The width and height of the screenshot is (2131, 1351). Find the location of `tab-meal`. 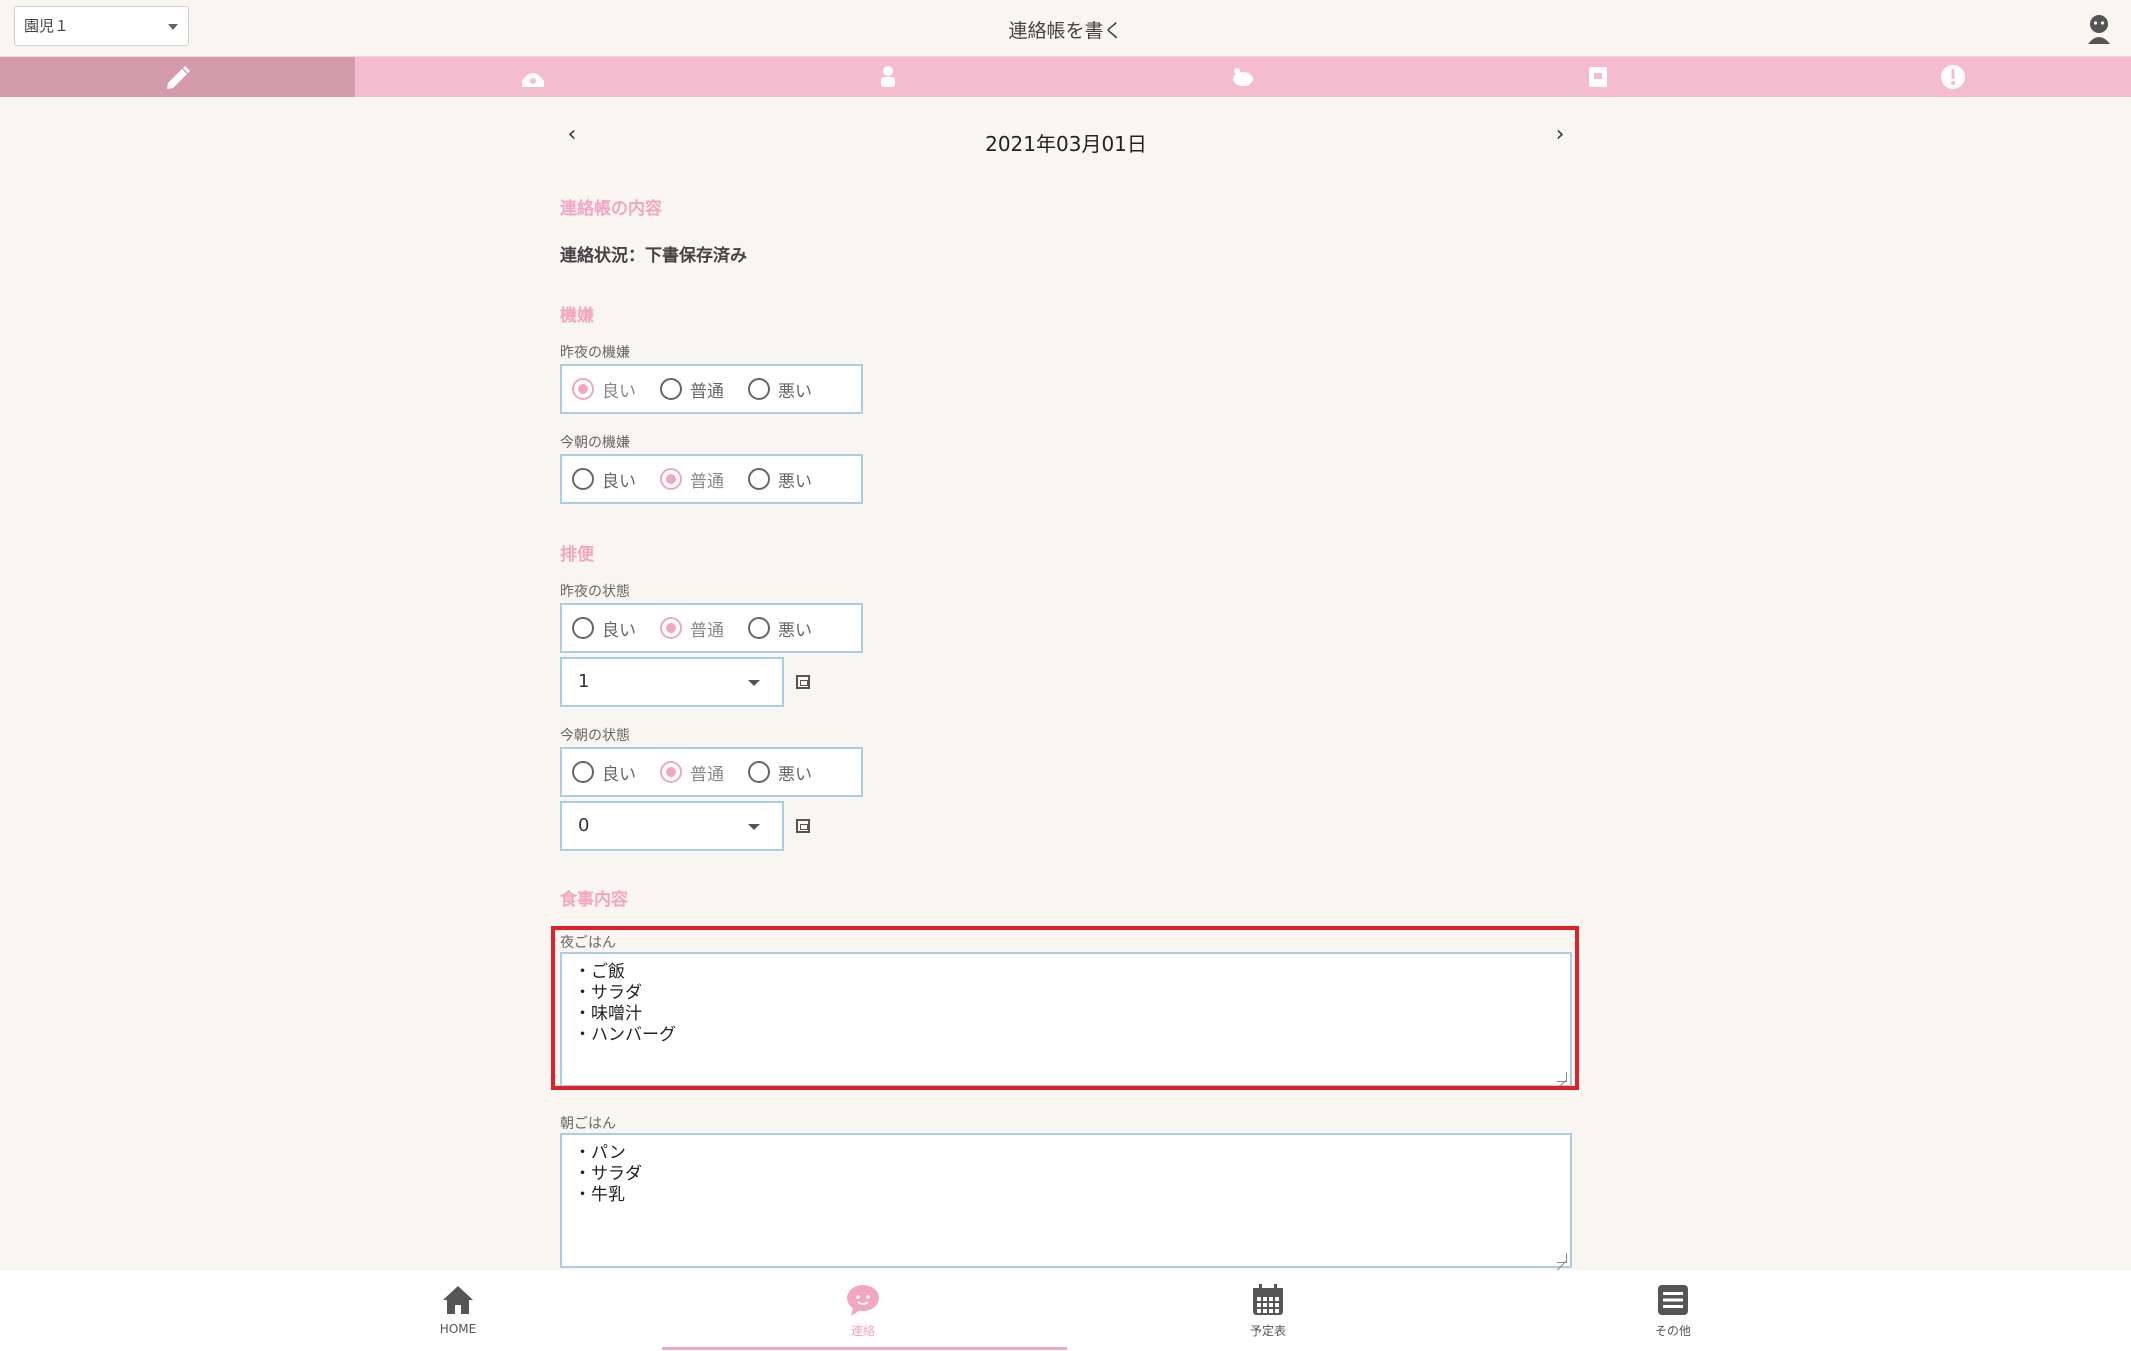

tab-meal is located at coordinates (887, 77).